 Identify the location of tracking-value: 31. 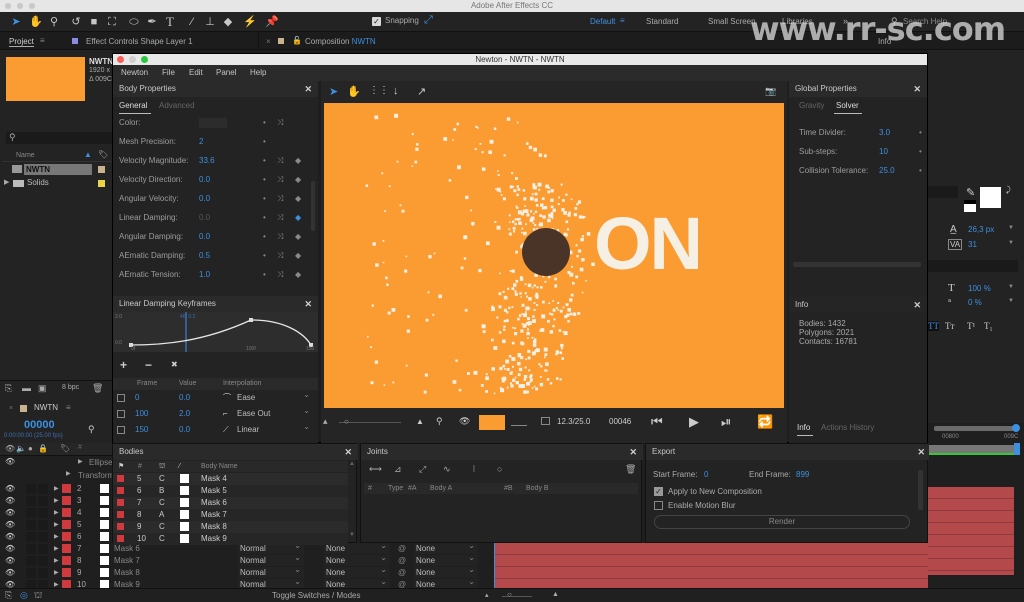
(972, 244).